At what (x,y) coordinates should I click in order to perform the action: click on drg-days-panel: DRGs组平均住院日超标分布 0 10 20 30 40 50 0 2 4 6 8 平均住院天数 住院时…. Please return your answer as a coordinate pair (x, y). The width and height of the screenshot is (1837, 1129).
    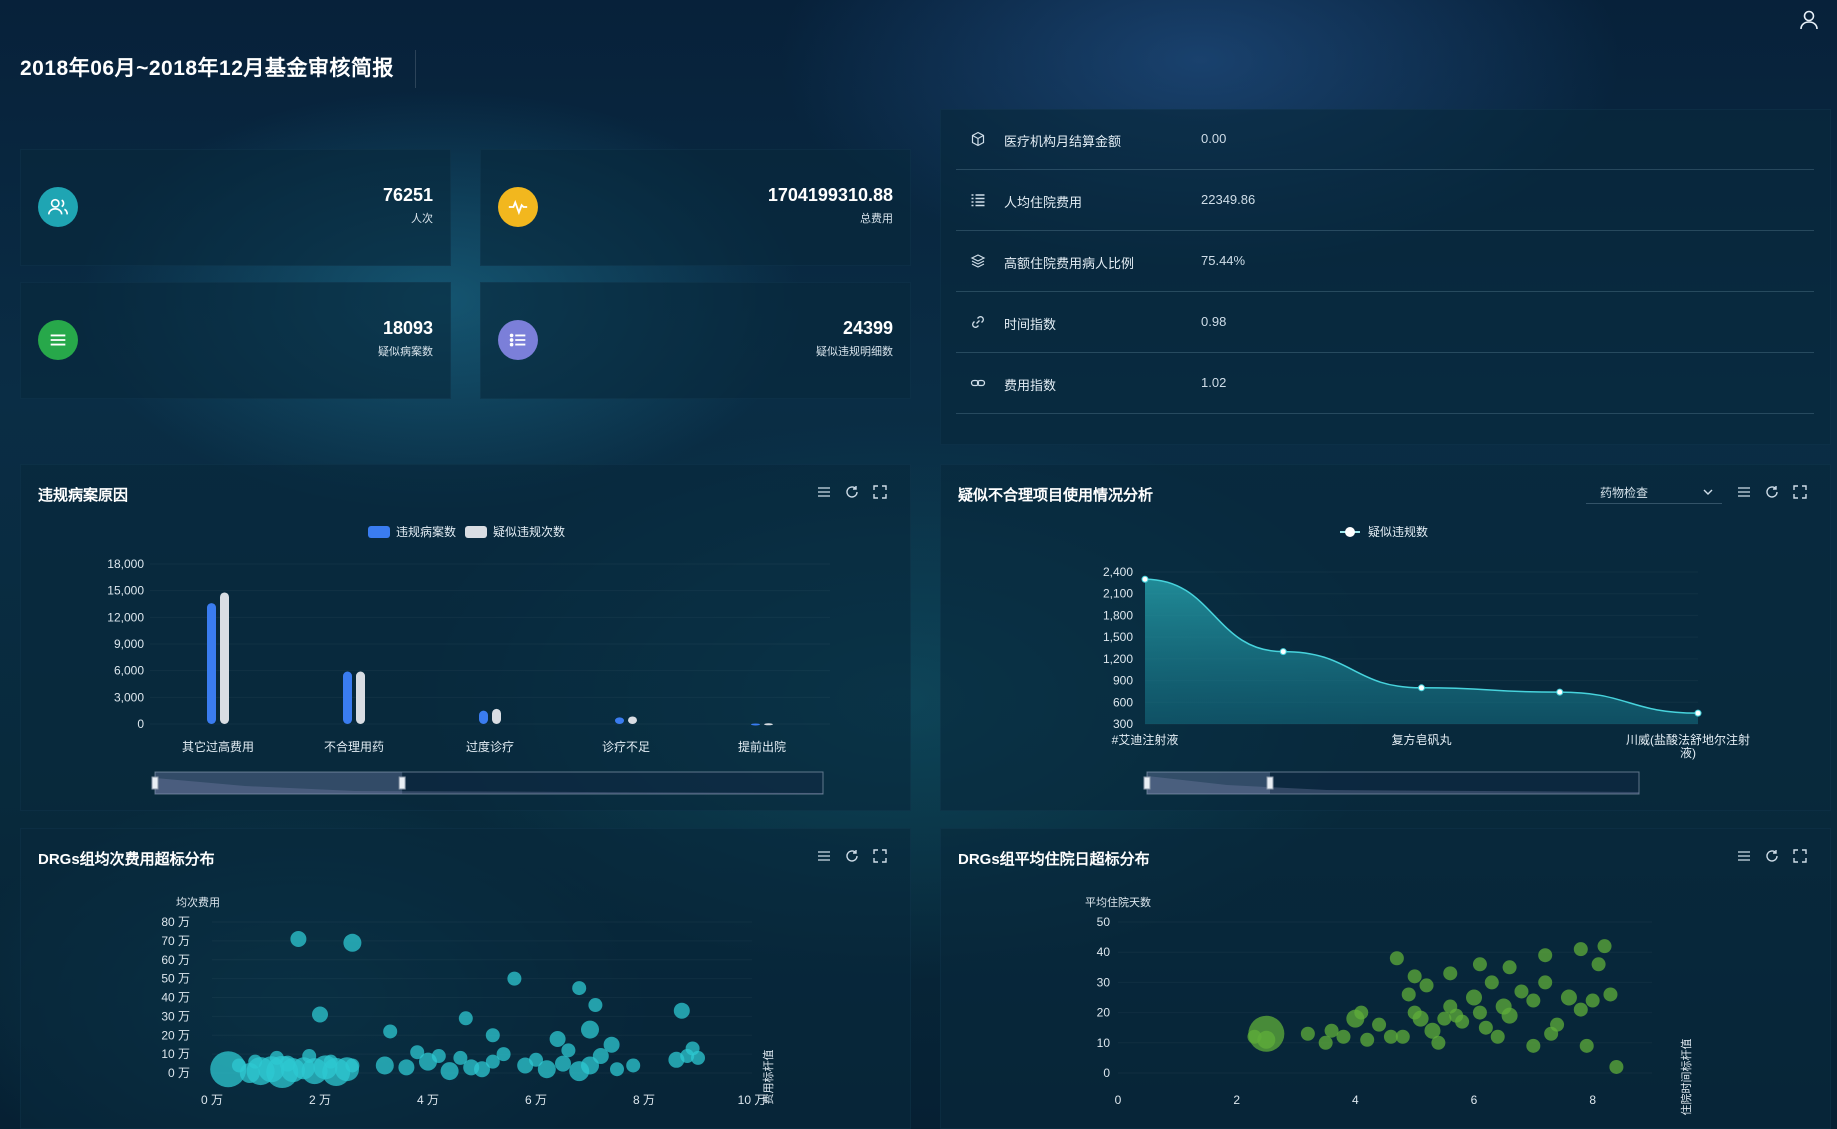
    Looking at the image, I should click on (1385, 978).